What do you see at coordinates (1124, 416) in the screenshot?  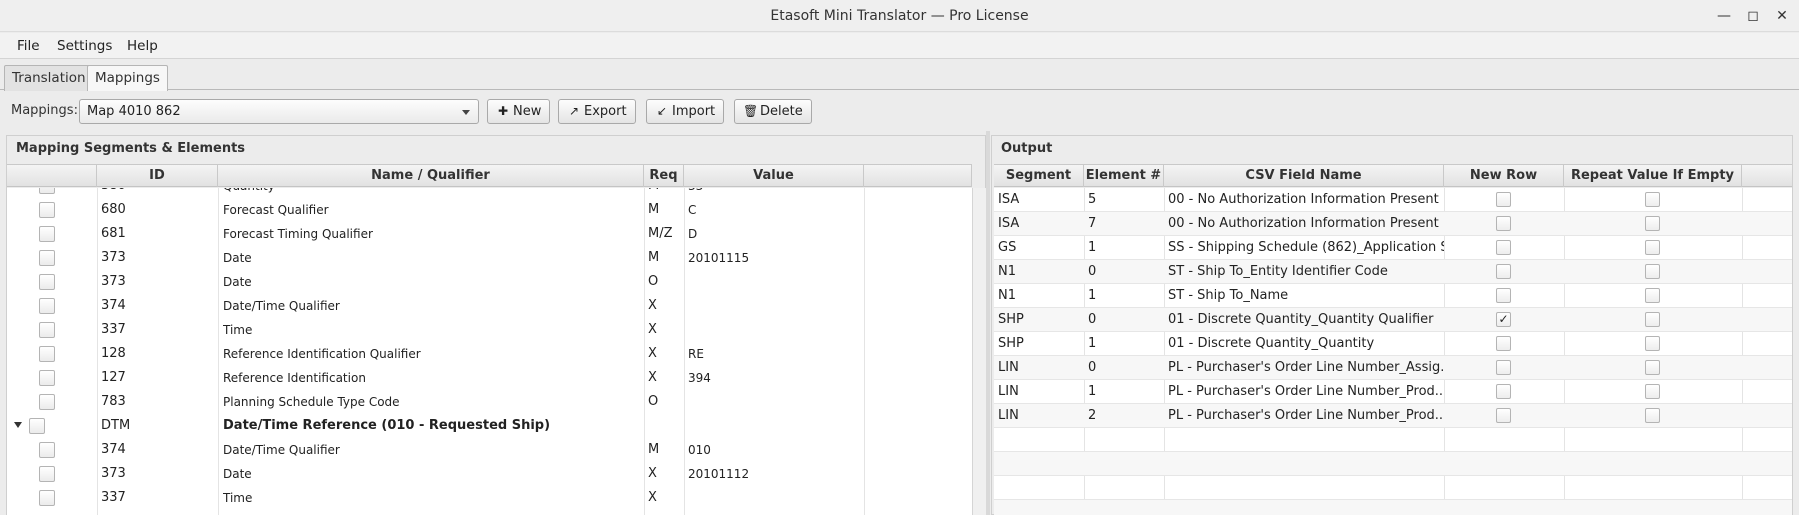 I see `cell-element: 2` at bounding box center [1124, 416].